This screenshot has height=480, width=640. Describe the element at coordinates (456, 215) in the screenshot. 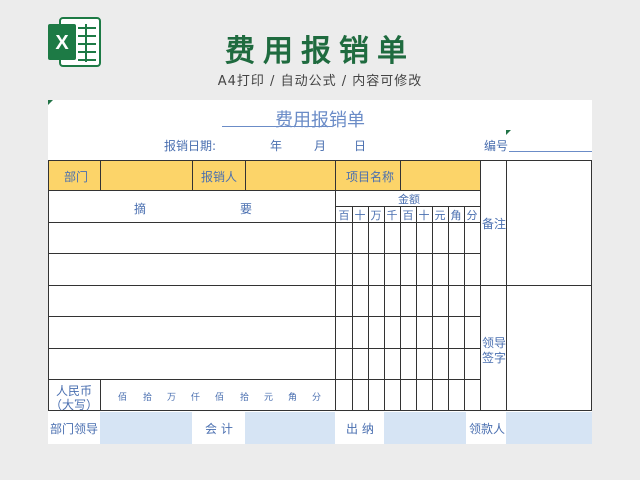

I see `amount-col-header: 角` at that location.